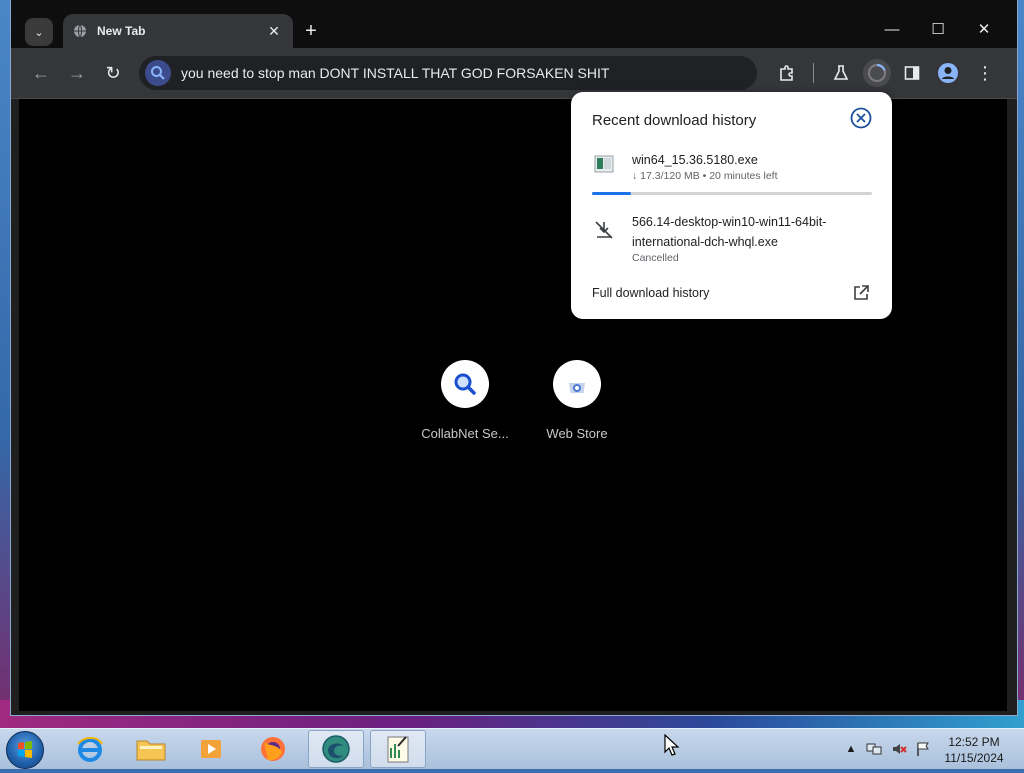  What do you see at coordinates (974, 742) in the screenshot?
I see `clock-time: 12:52 PM` at bounding box center [974, 742].